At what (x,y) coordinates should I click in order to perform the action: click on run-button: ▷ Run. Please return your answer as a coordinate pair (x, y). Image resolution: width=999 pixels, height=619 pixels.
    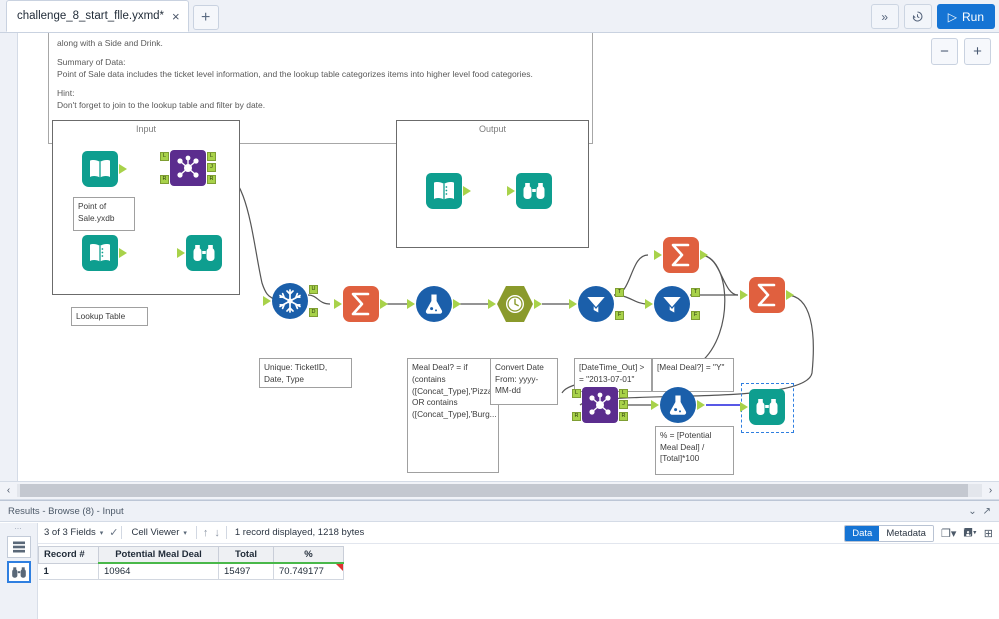
    Looking at the image, I should click on (965, 16).